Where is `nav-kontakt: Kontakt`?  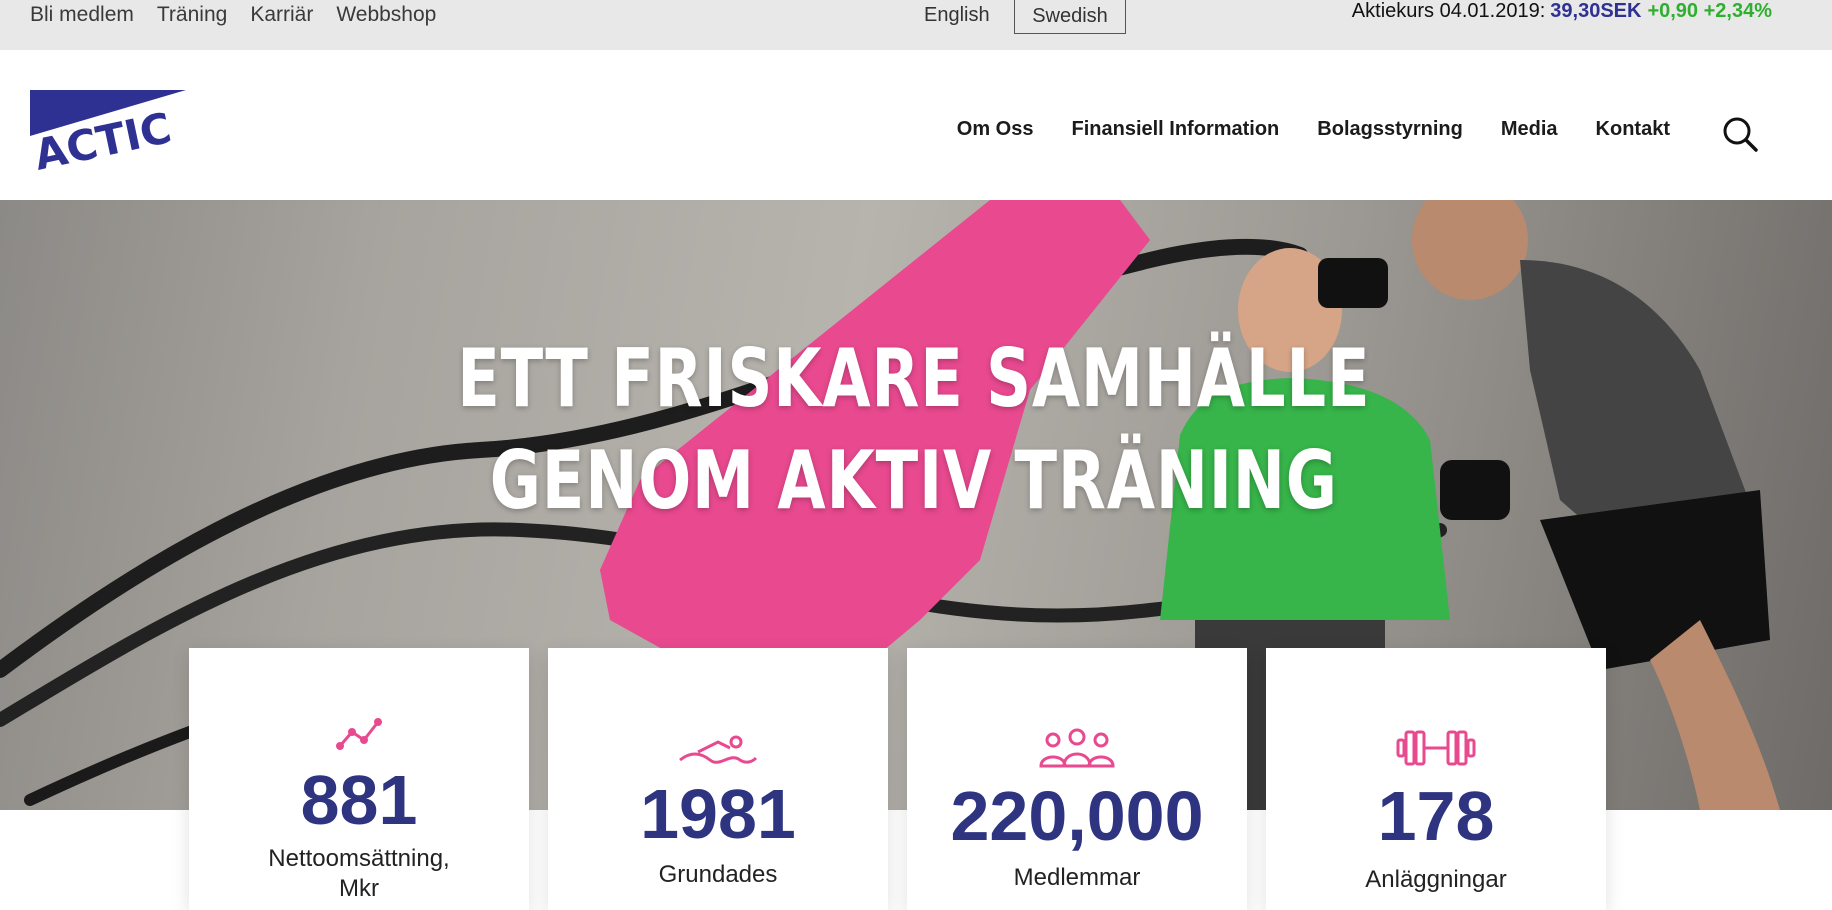
nav-kontakt: Kontakt is located at coordinates (1633, 129).